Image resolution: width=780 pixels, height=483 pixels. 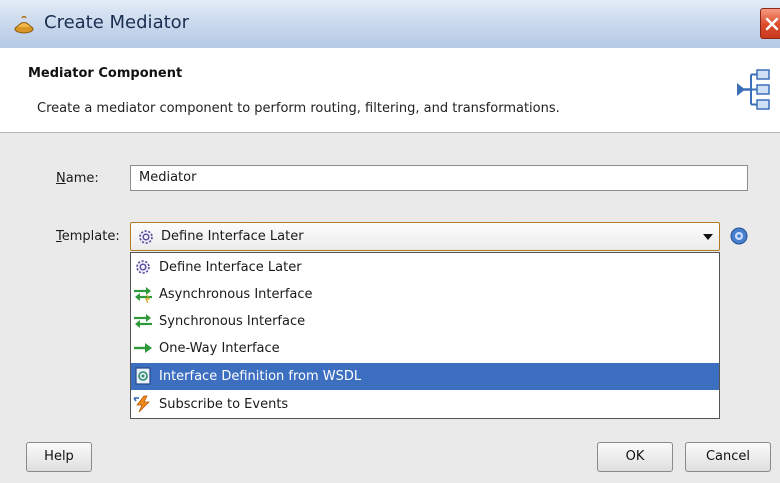 What do you see at coordinates (425, 267) in the screenshot?
I see `dropdown-item-define-later: Define Interface Later` at bounding box center [425, 267].